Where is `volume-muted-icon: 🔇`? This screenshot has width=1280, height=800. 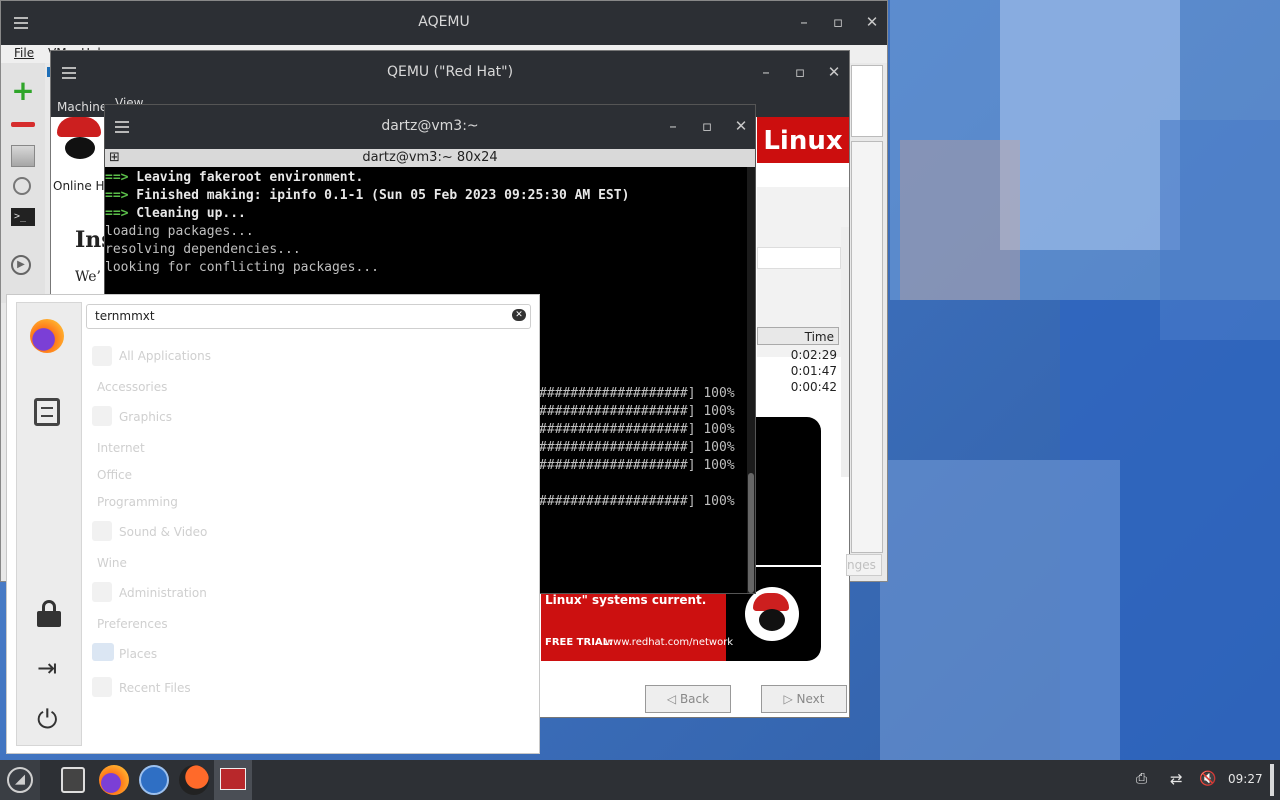
volume-muted-icon: 🔇 is located at coordinates (1208, 779).